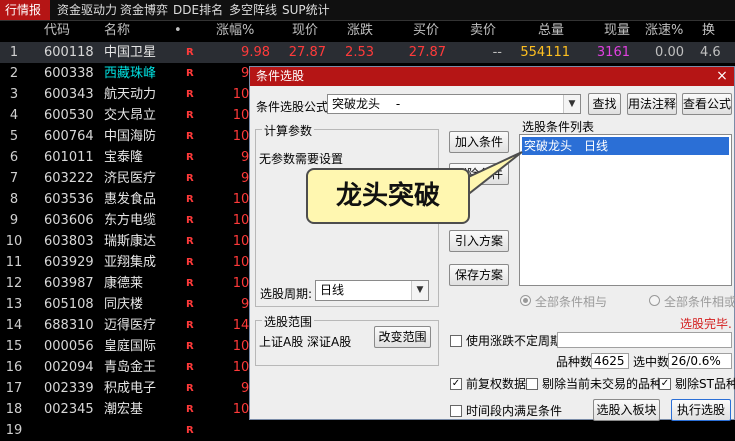 The image size is (735, 441). Describe the element at coordinates (14, 73) in the screenshot. I see `row-number: 2` at that location.